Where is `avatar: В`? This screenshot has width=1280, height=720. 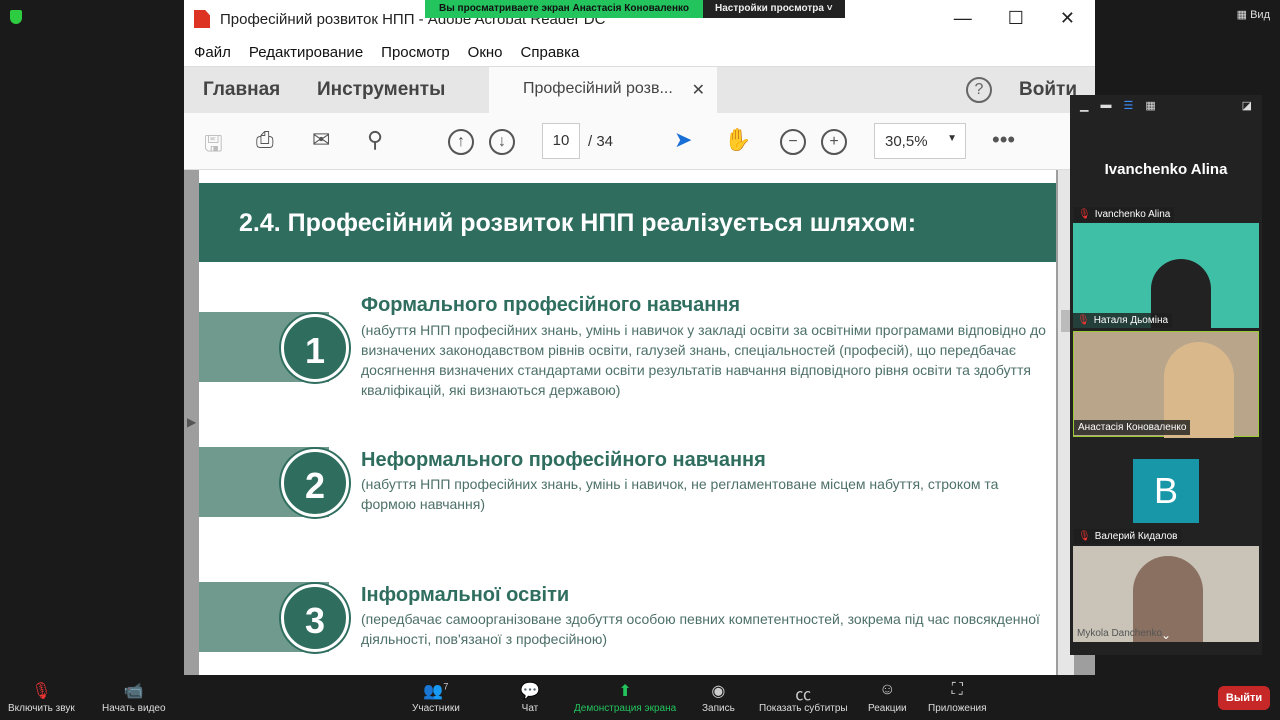 avatar: В is located at coordinates (1166, 491).